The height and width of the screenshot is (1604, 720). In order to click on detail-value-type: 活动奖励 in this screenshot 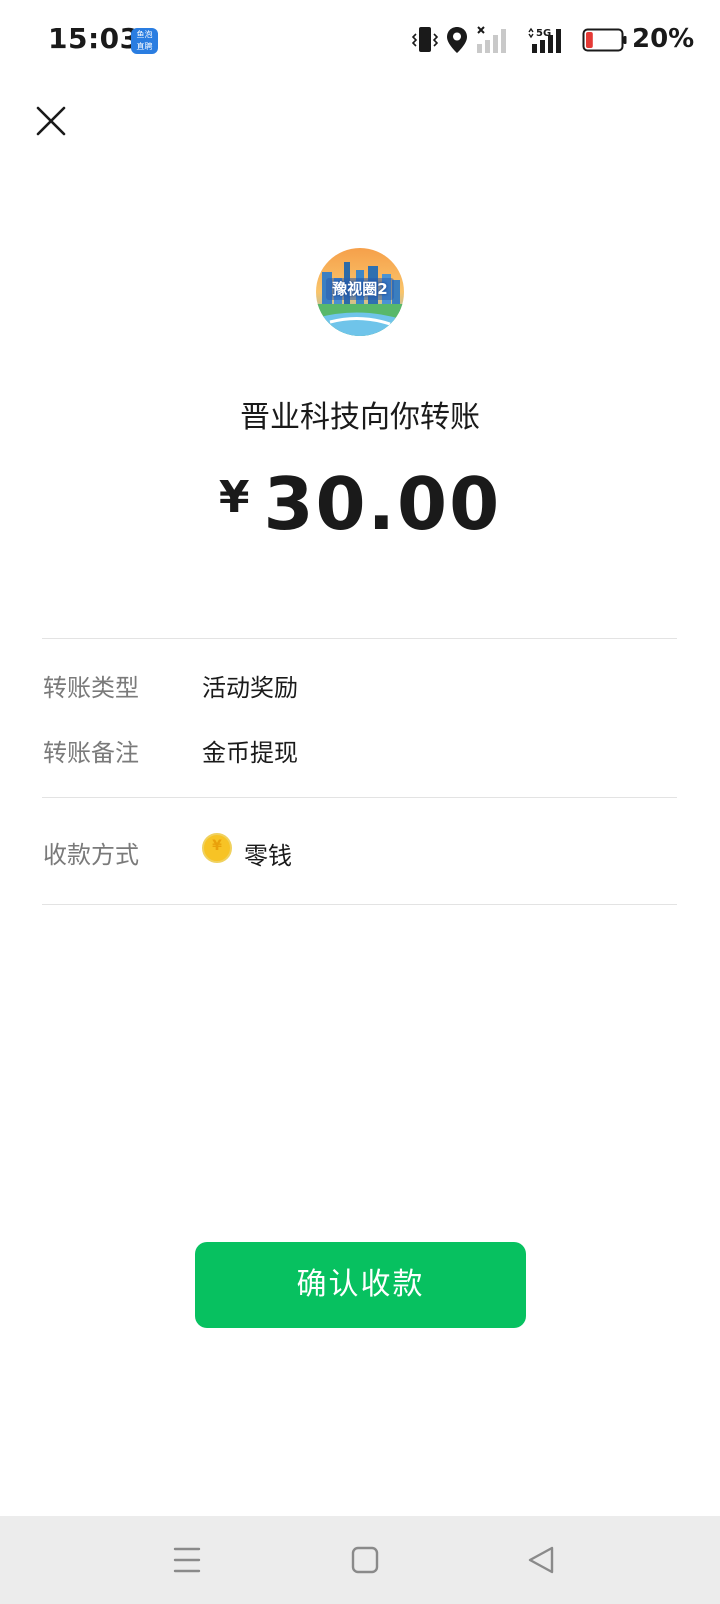, I will do `click(250, 688)`.